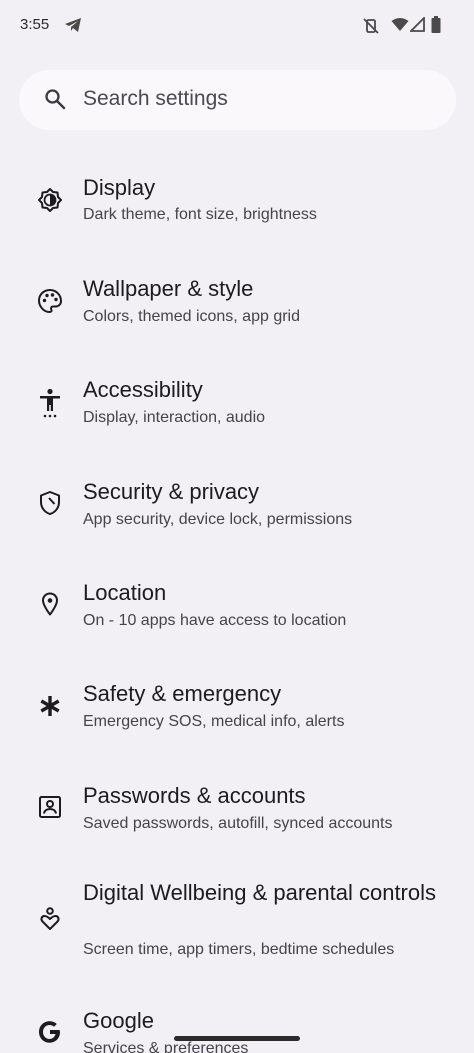 The height and width of the screenshot is (1053, 474). I want to click on asterisk-icon, so click(50, 706).